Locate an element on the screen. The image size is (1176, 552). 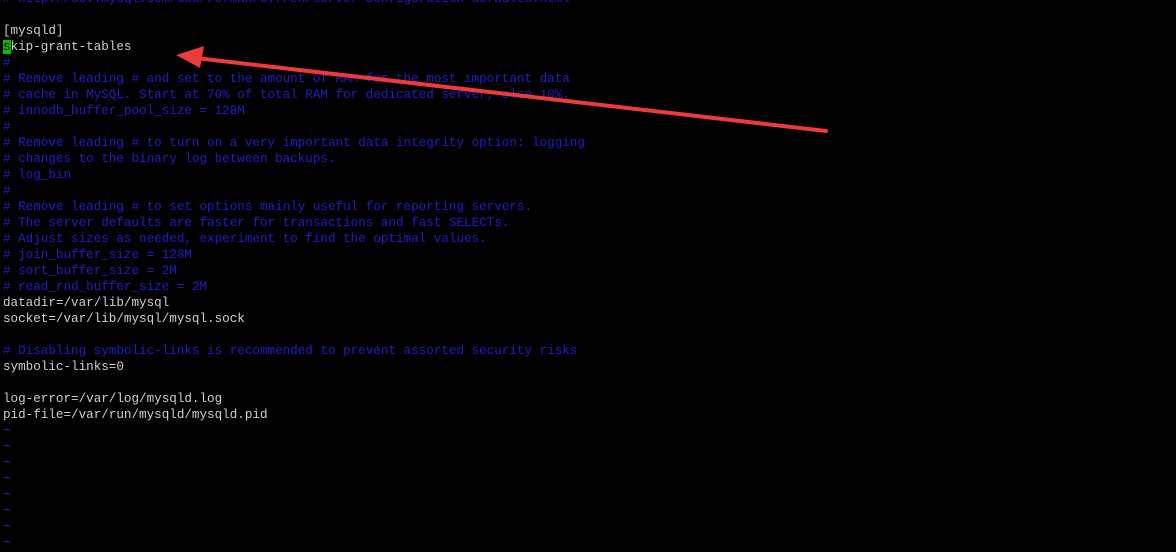
config-line: log-error=/var/log/mysqld.log is located at coordinates (113, 399).